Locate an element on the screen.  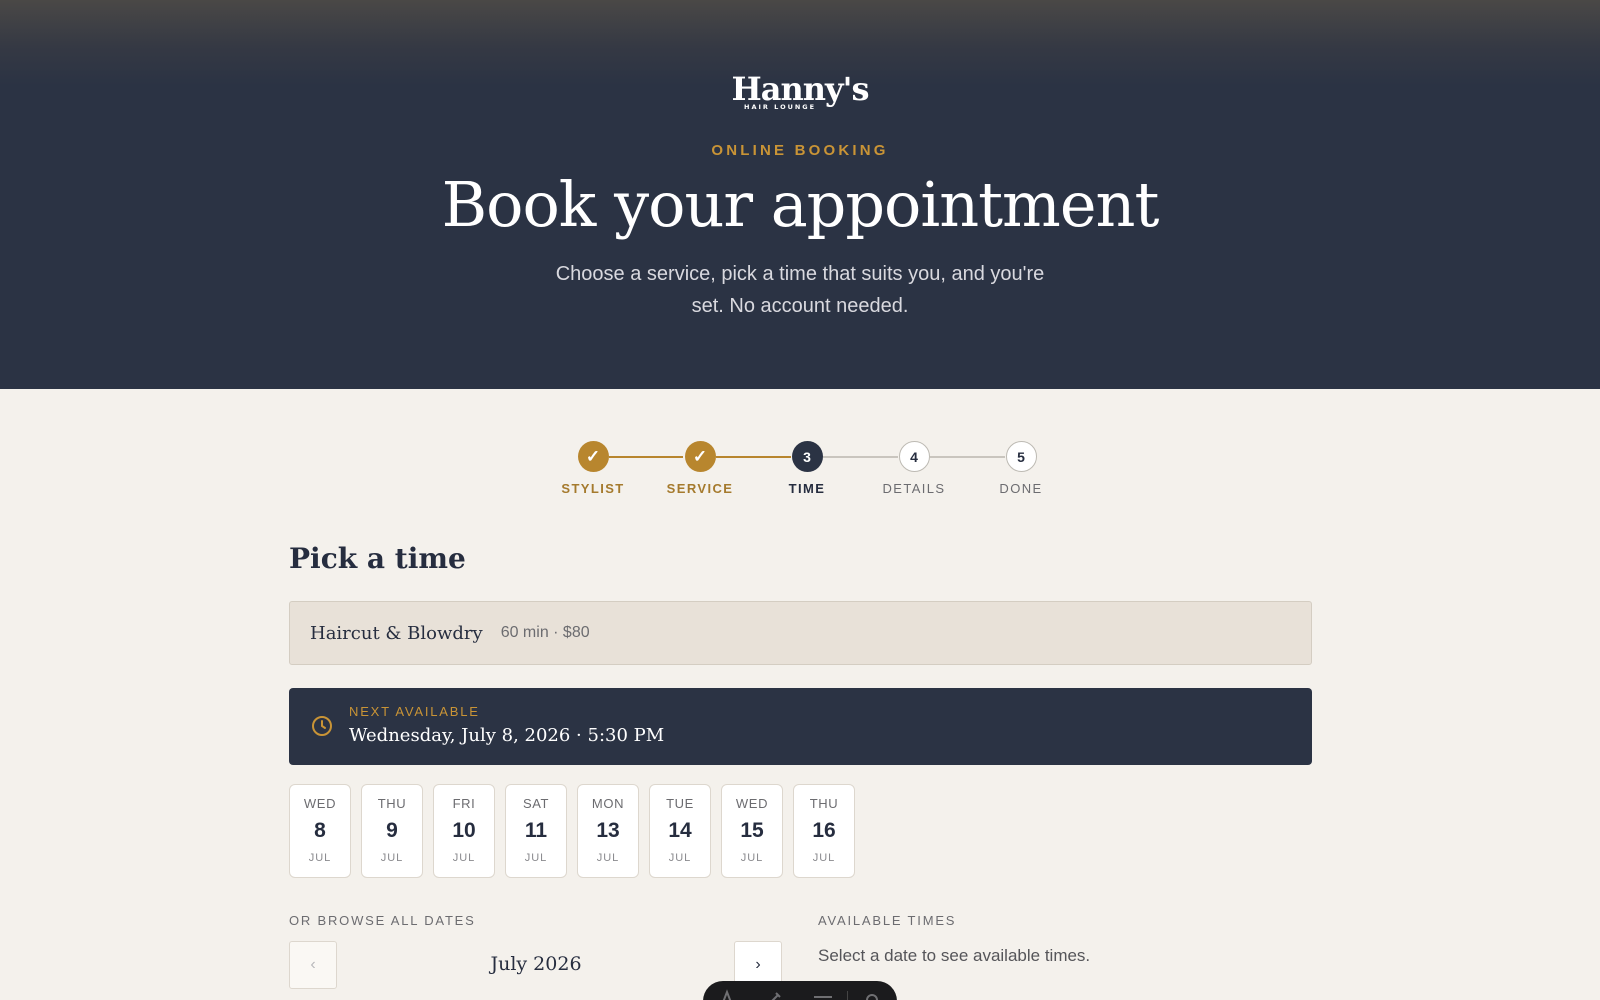
step-label: TIME is located at coordinates (807, 488).